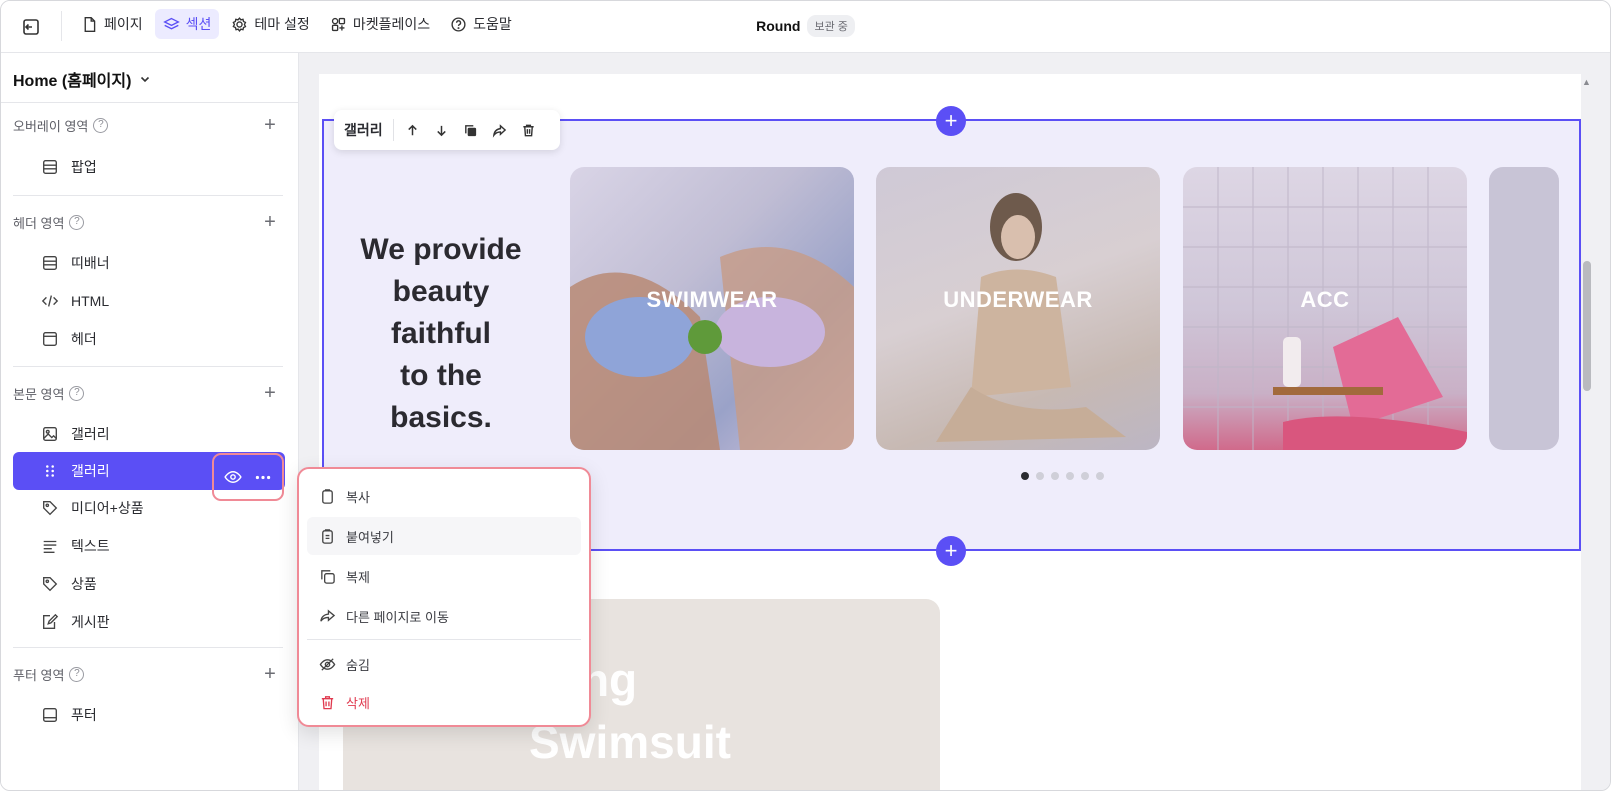 The width and height of the screenshot is (1611, 791). I want to click on menu-item-paste: 붙여넣기, so click(444, 536).